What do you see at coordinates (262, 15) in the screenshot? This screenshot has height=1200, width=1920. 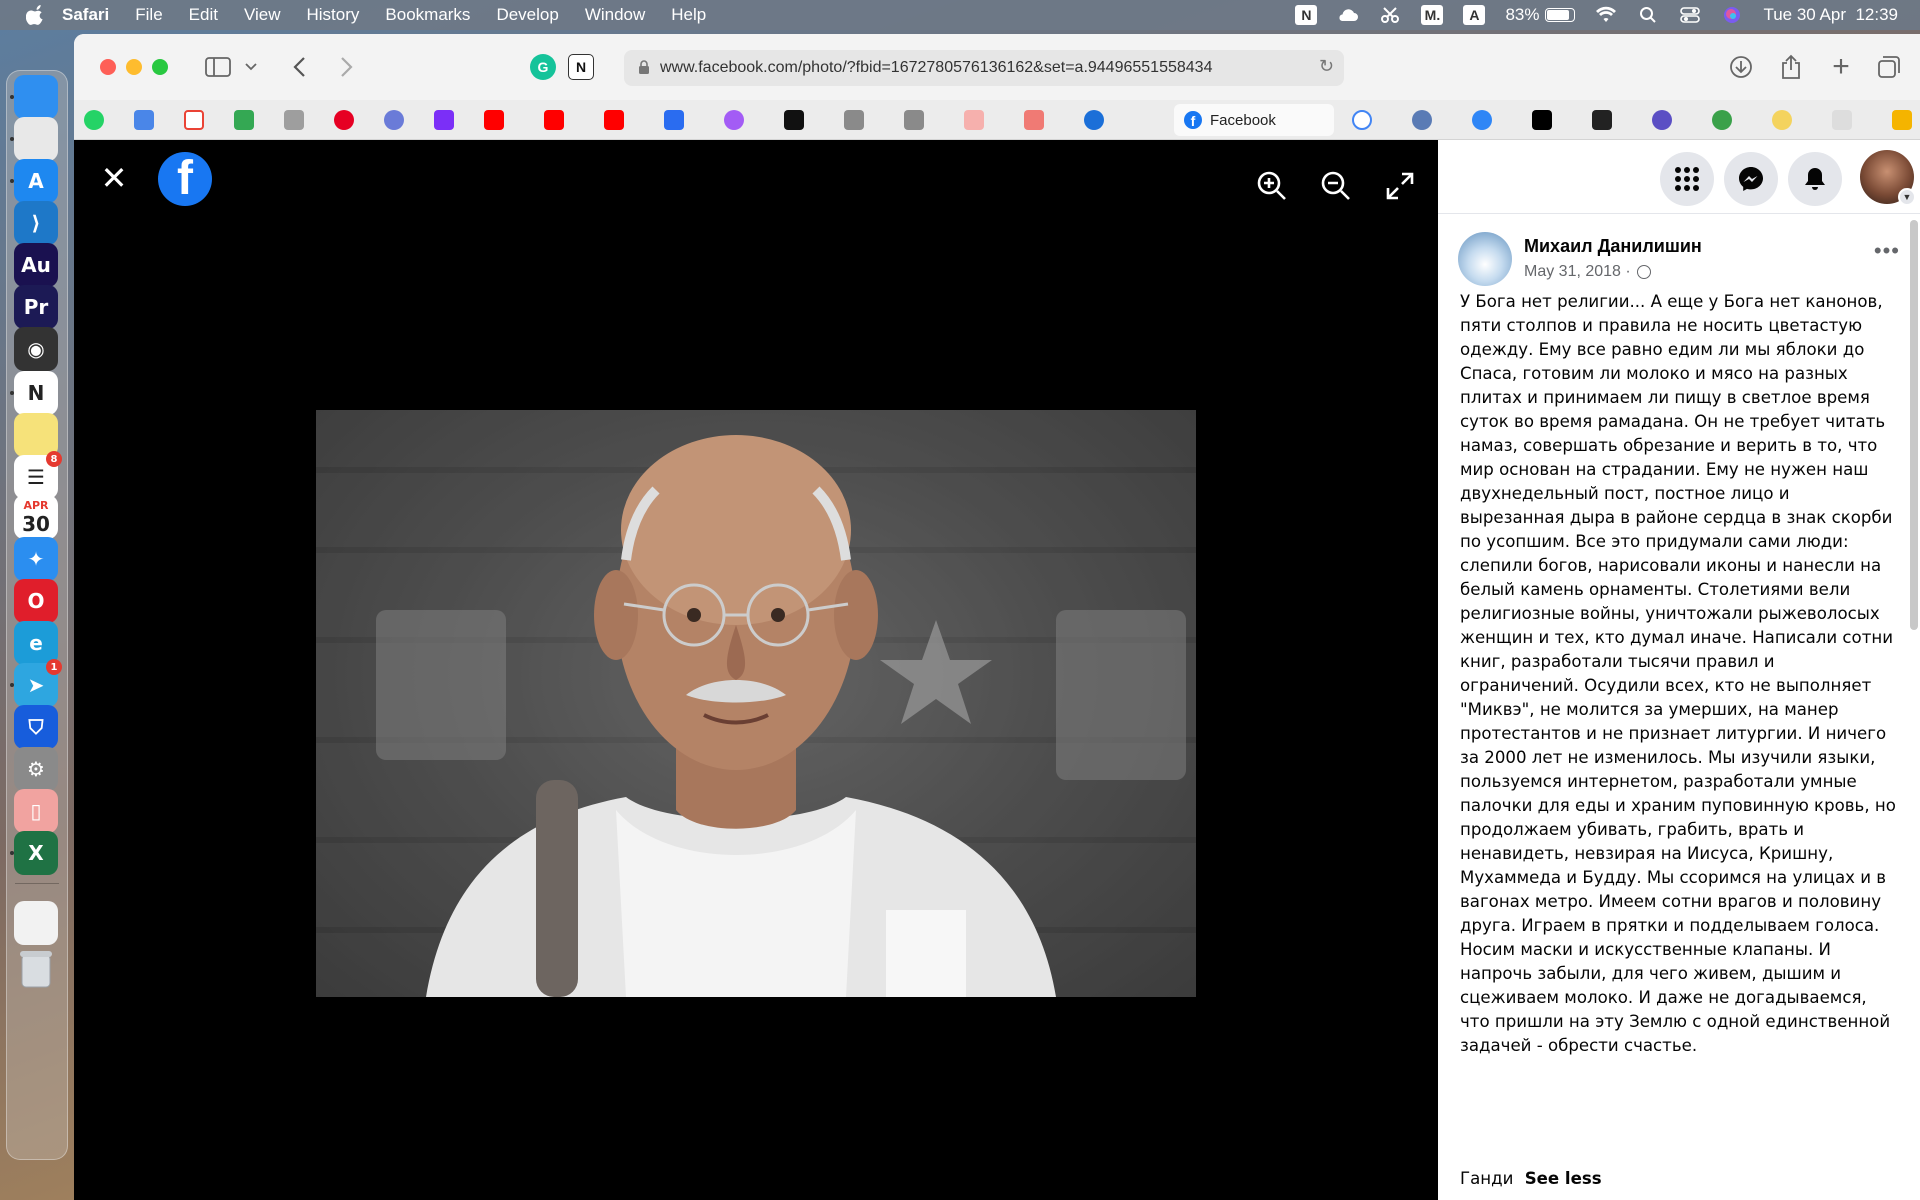 I see `menu-view: View` at bounding box center [262, 15].